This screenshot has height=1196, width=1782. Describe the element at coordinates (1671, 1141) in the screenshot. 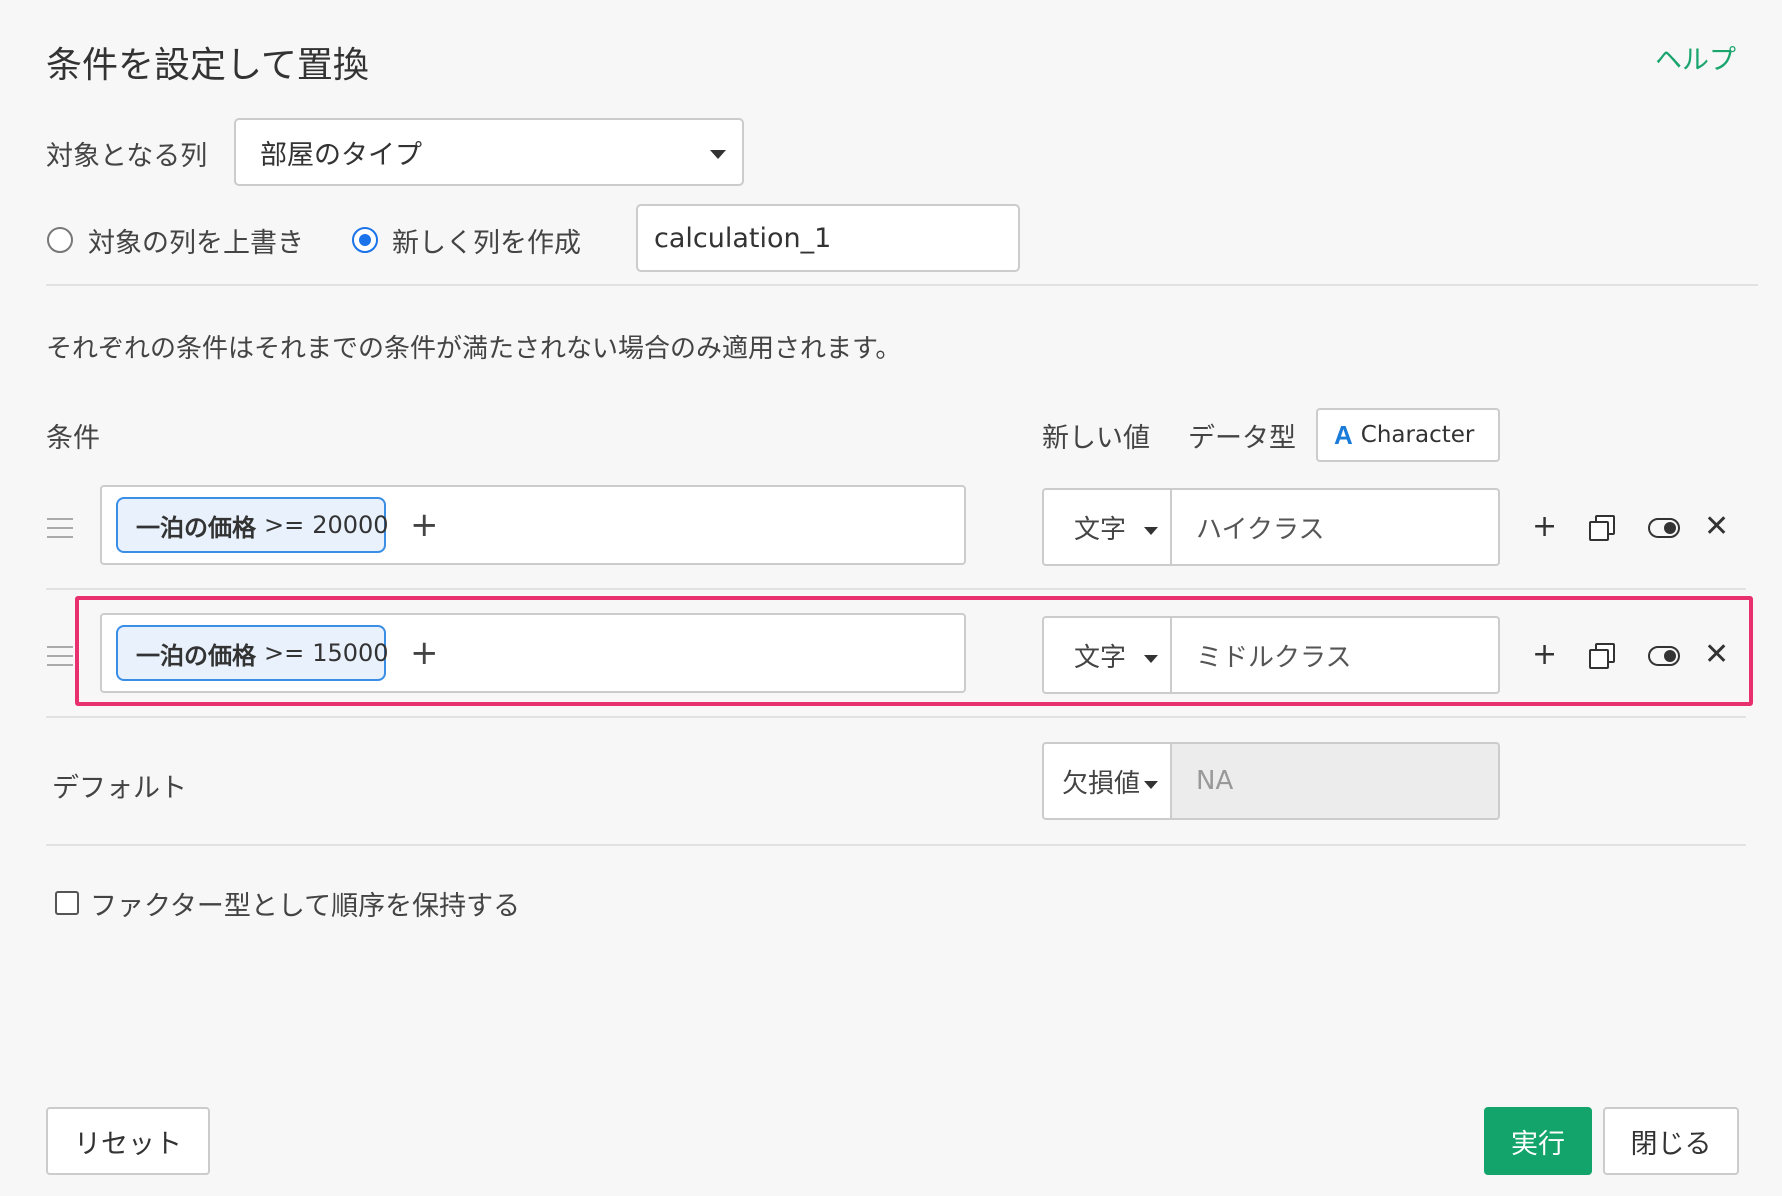

I see `close-button: 閉じる` at that location.